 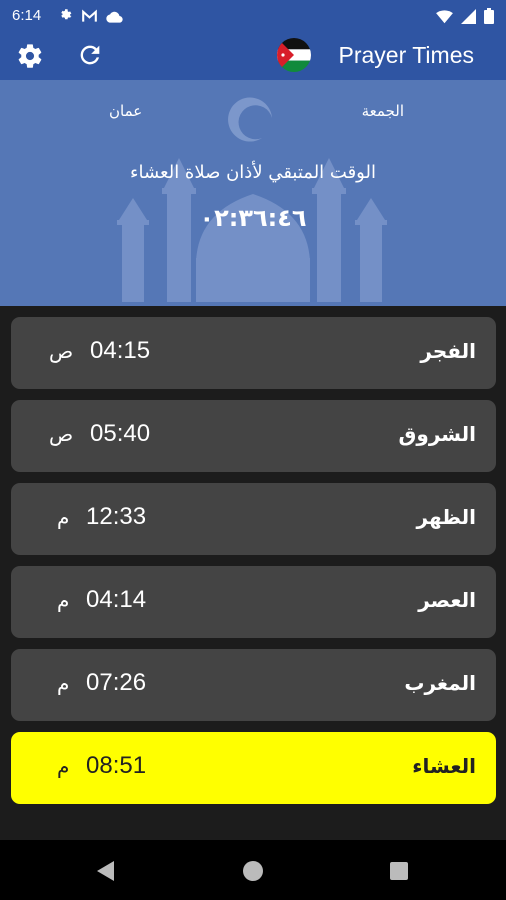 What do you see at coordinates (468, 18) in the screenshot?
I see `signal-icon` at bounding box center [468, 18].